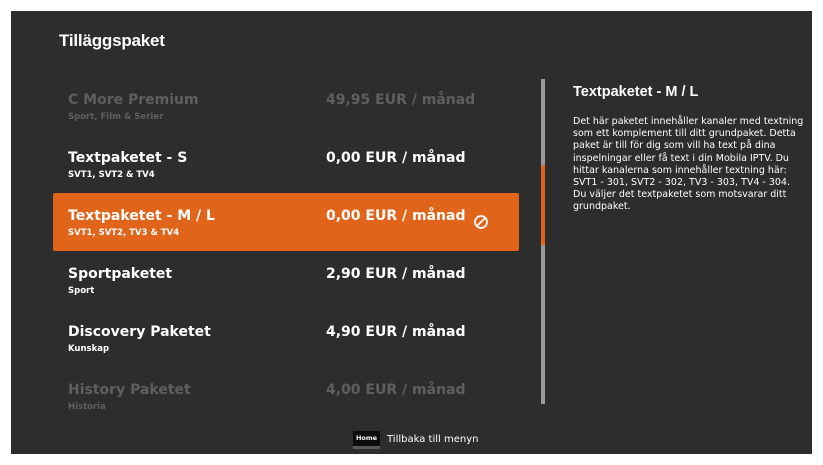  I want to click on detail-title: Textpaketet - M / L, so click(636, 92).